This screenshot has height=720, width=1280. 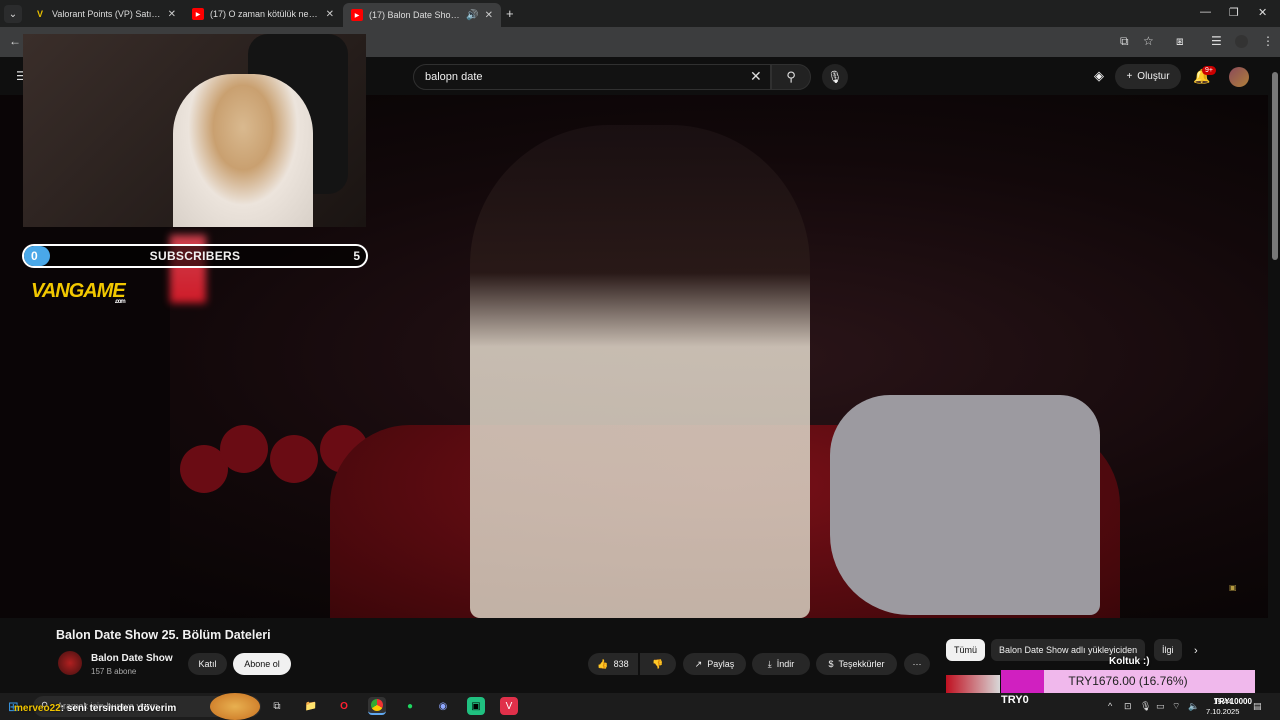 What do you see at coordinates (1148, 41) in the screenshot?
I see `star-icon: ☆` at bounding box center [1148, 41].